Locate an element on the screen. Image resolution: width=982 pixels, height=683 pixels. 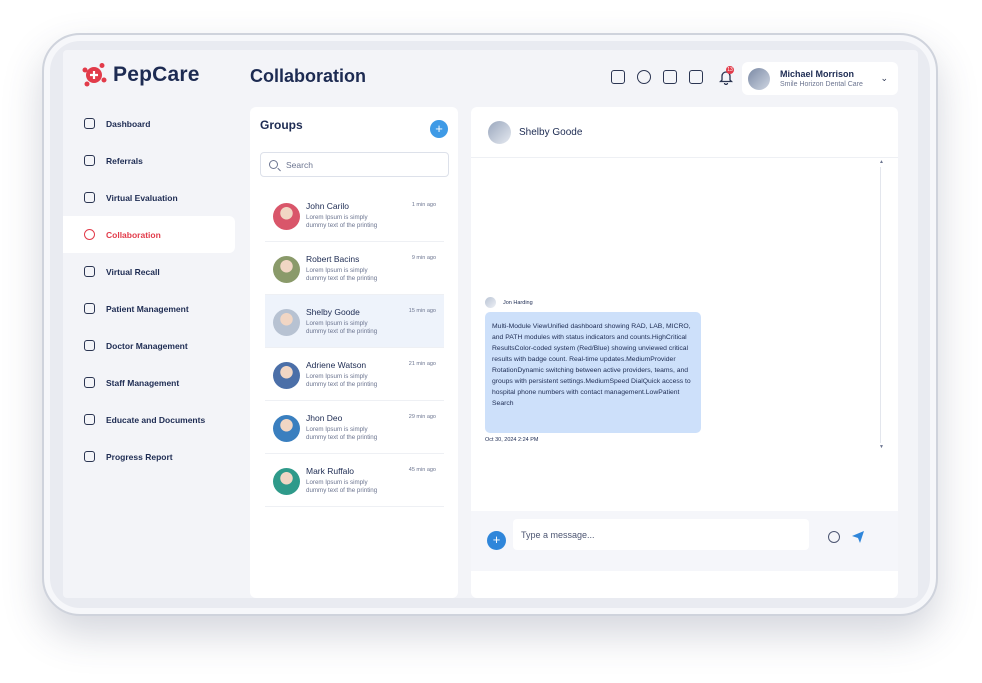
message-time: Oct 30, 2024 2:24 PM is located at coordinates (512, 440).